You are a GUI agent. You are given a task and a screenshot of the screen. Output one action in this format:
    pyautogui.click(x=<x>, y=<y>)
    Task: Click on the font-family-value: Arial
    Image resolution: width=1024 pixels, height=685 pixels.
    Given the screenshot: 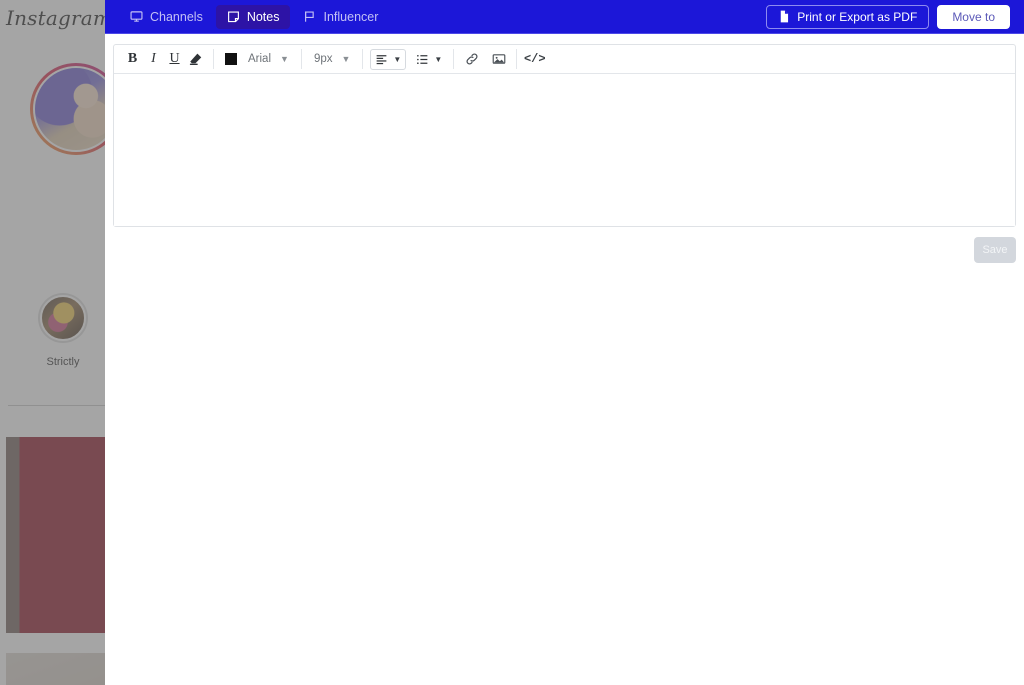 What is the action you would take?
    pyautogui.click(x=260, y=59)
    